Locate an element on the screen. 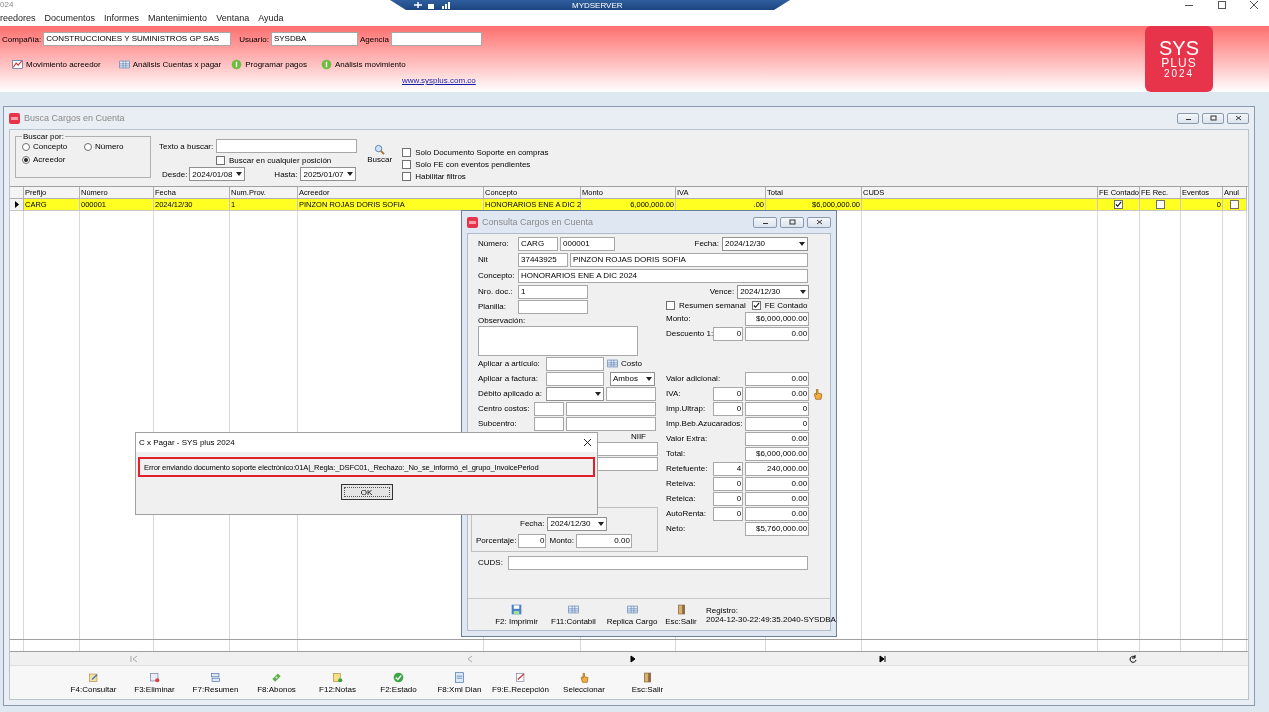 This screenshot has height=712, width=1269. website-link: www.sysplus.com.co is located at coordinates (439, 80).